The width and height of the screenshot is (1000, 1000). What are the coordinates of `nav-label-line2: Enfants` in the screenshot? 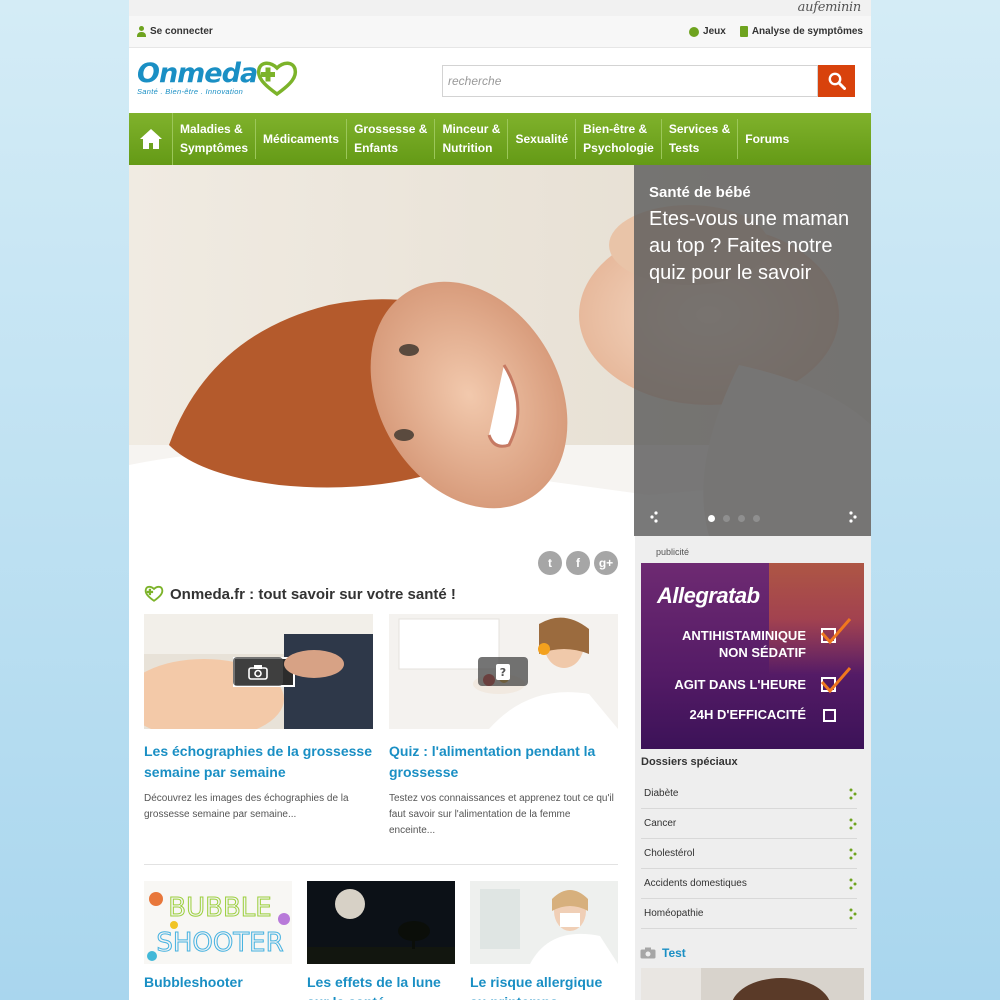 It's located at (376, 148).